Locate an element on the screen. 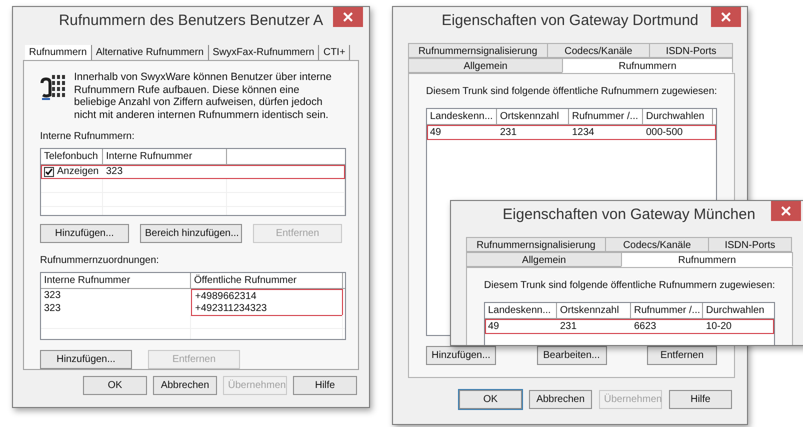 This screenshot has width=803, height=427. description-text: Innerhalb von SwyxWare können Benutzer über interne Rufnummern Rufe aufbauen. Diese können eine beliebige Anzahl von Ziffern aufweisen, dürfen jedoch nicht mit anderen internen Rufnummern identisch sein. is located at coordinates (203, 96).